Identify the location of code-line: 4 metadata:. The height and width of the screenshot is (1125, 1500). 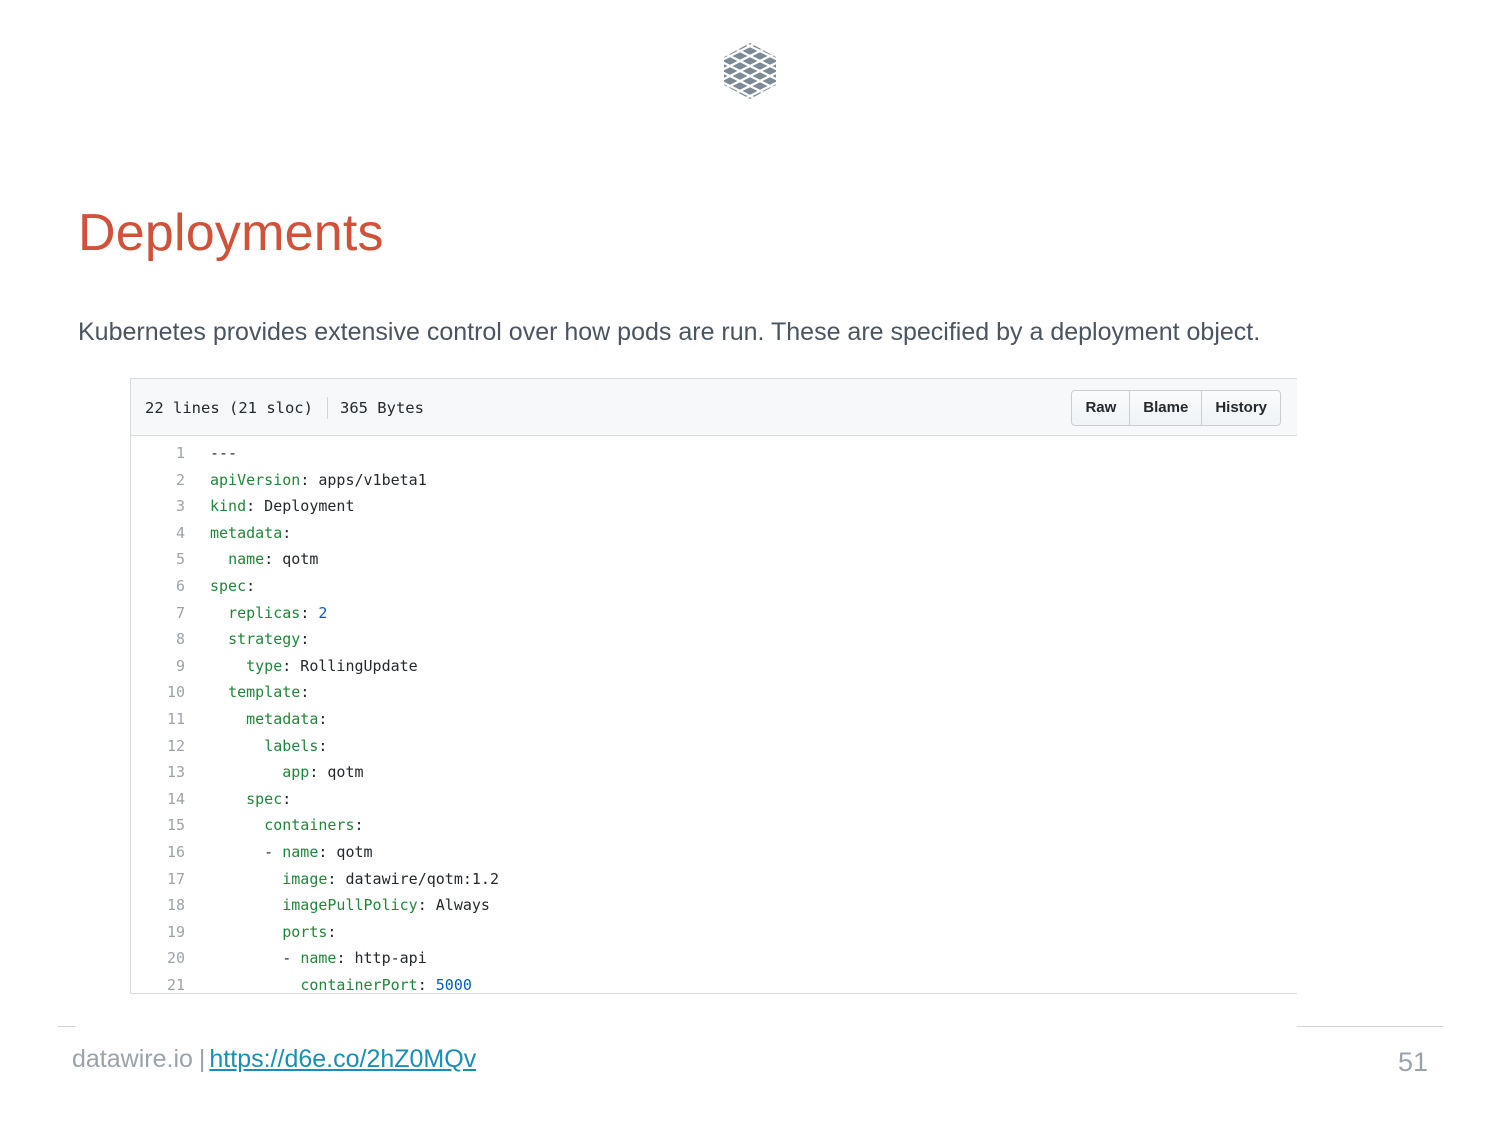
(714, 533).